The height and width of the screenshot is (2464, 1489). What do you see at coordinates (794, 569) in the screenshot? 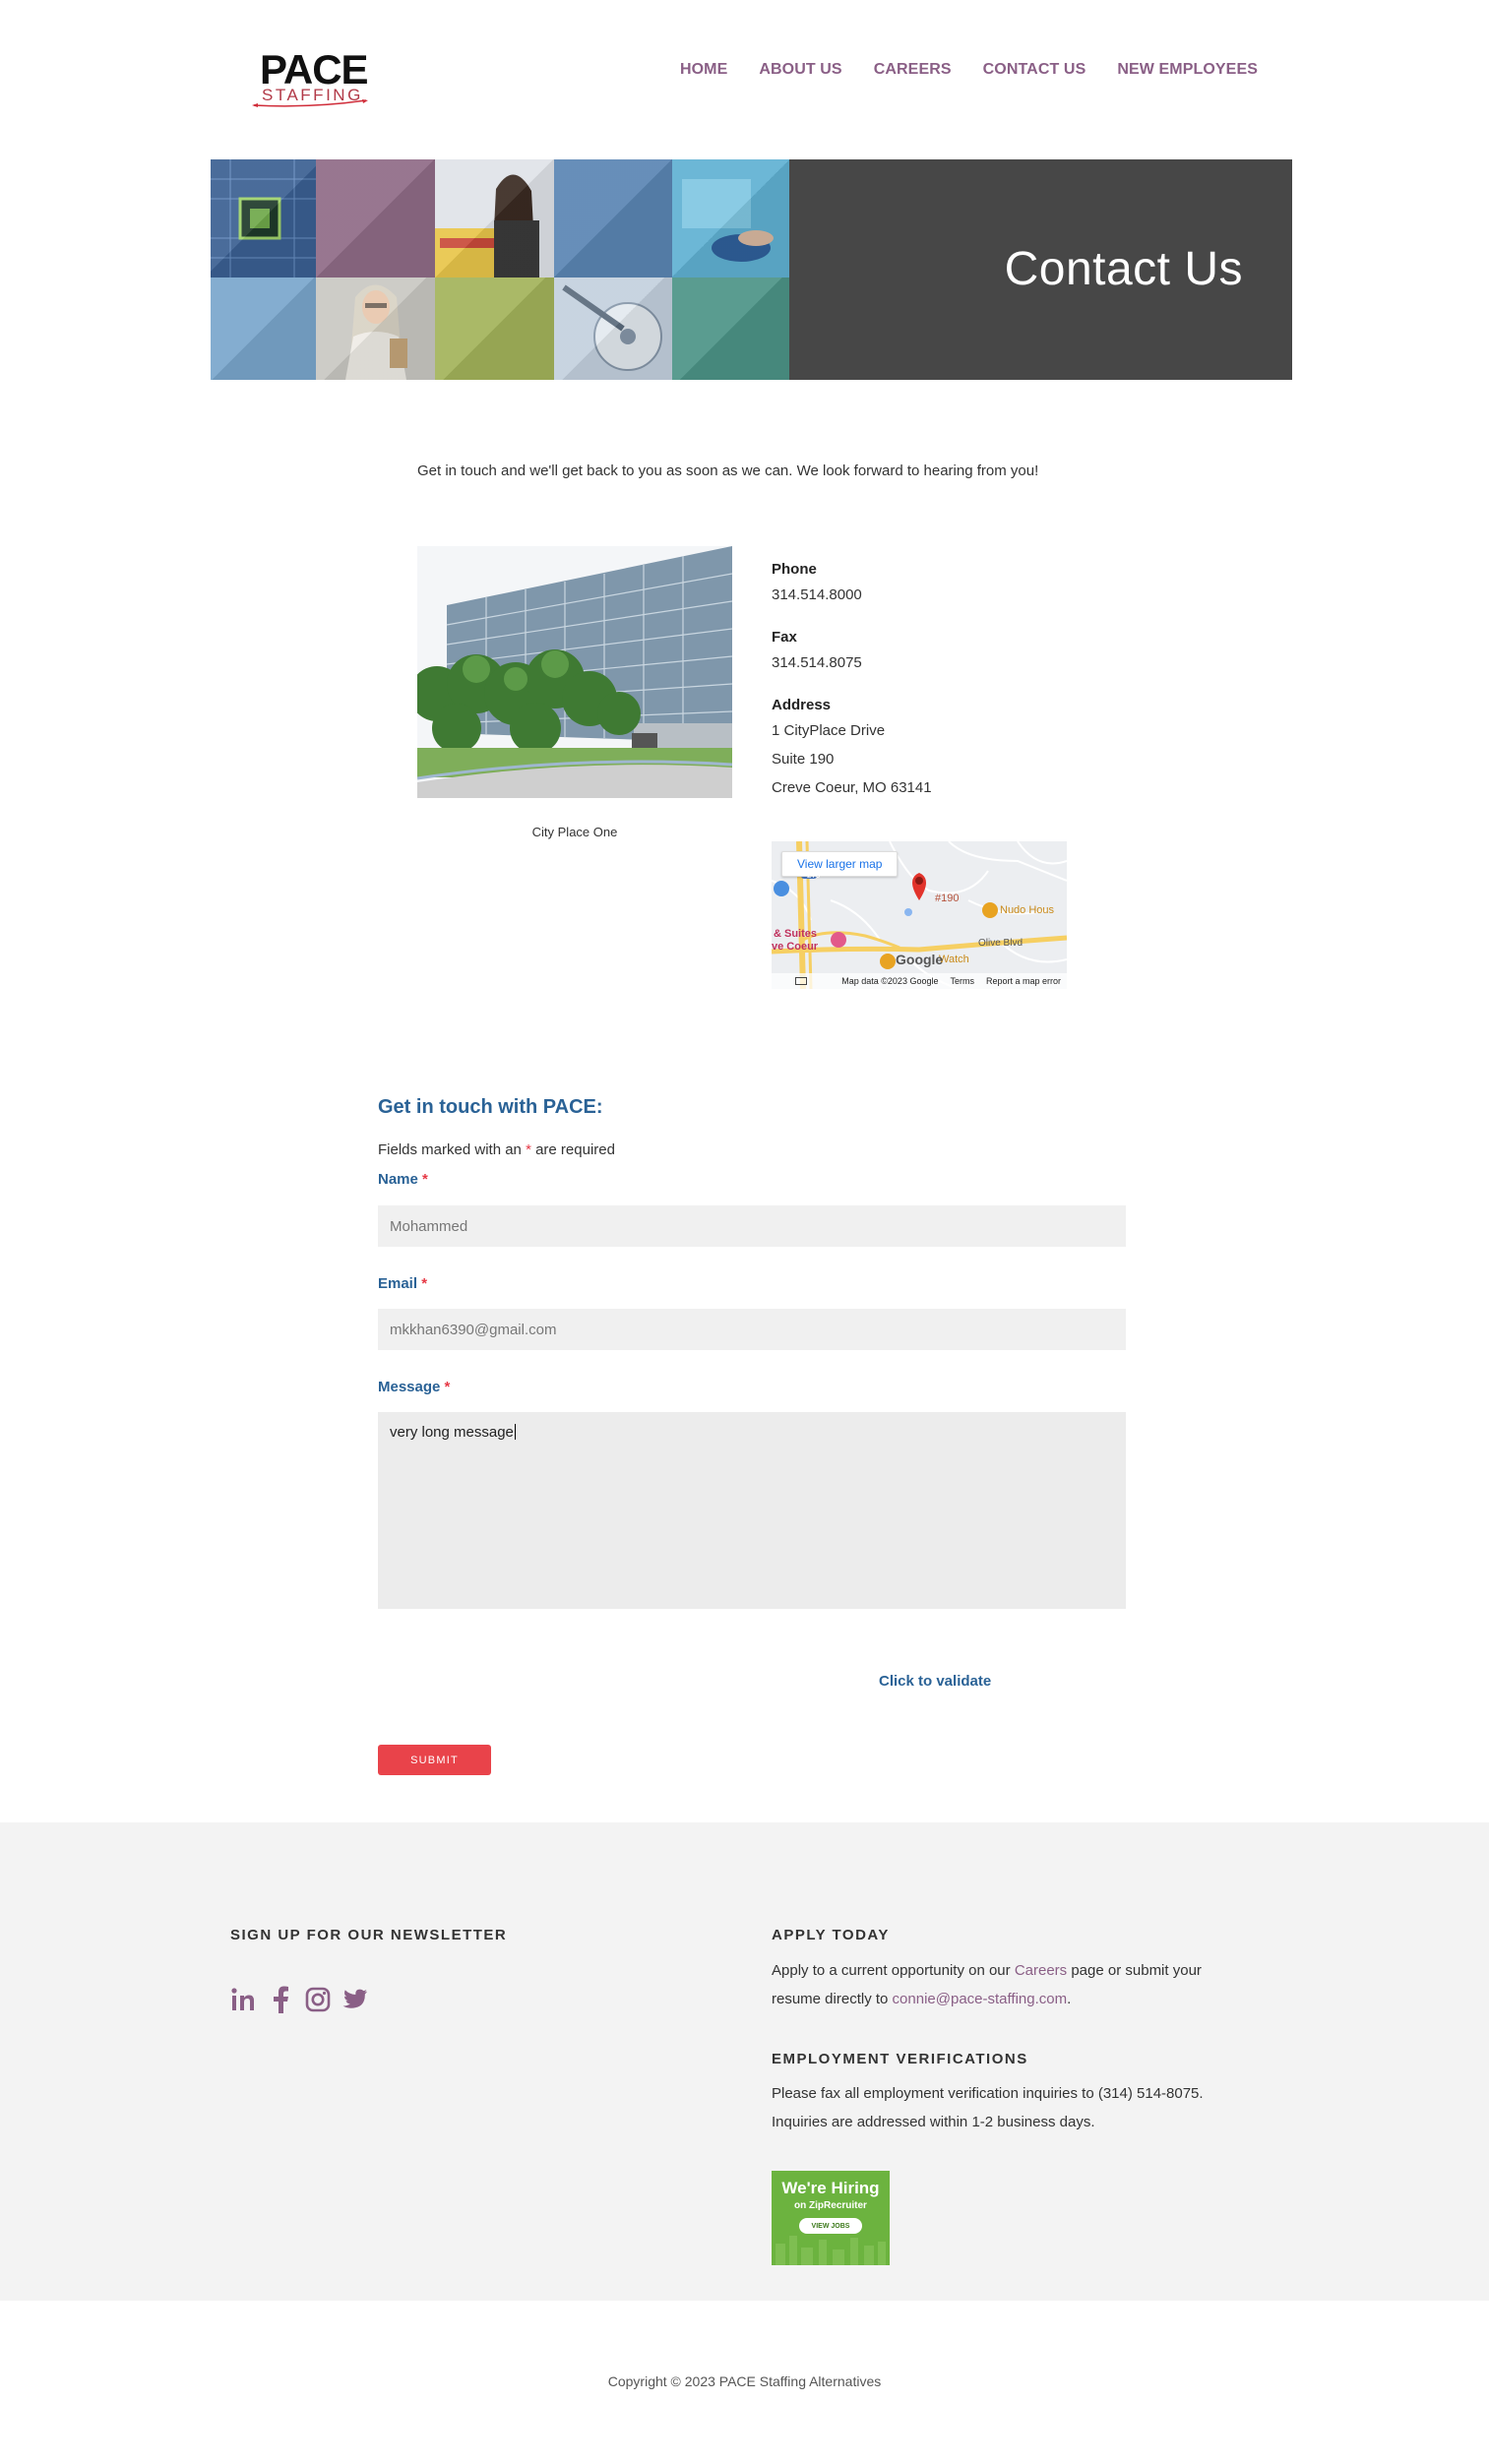
I see `phone-label: Phone` at bounding box center [794, 569].